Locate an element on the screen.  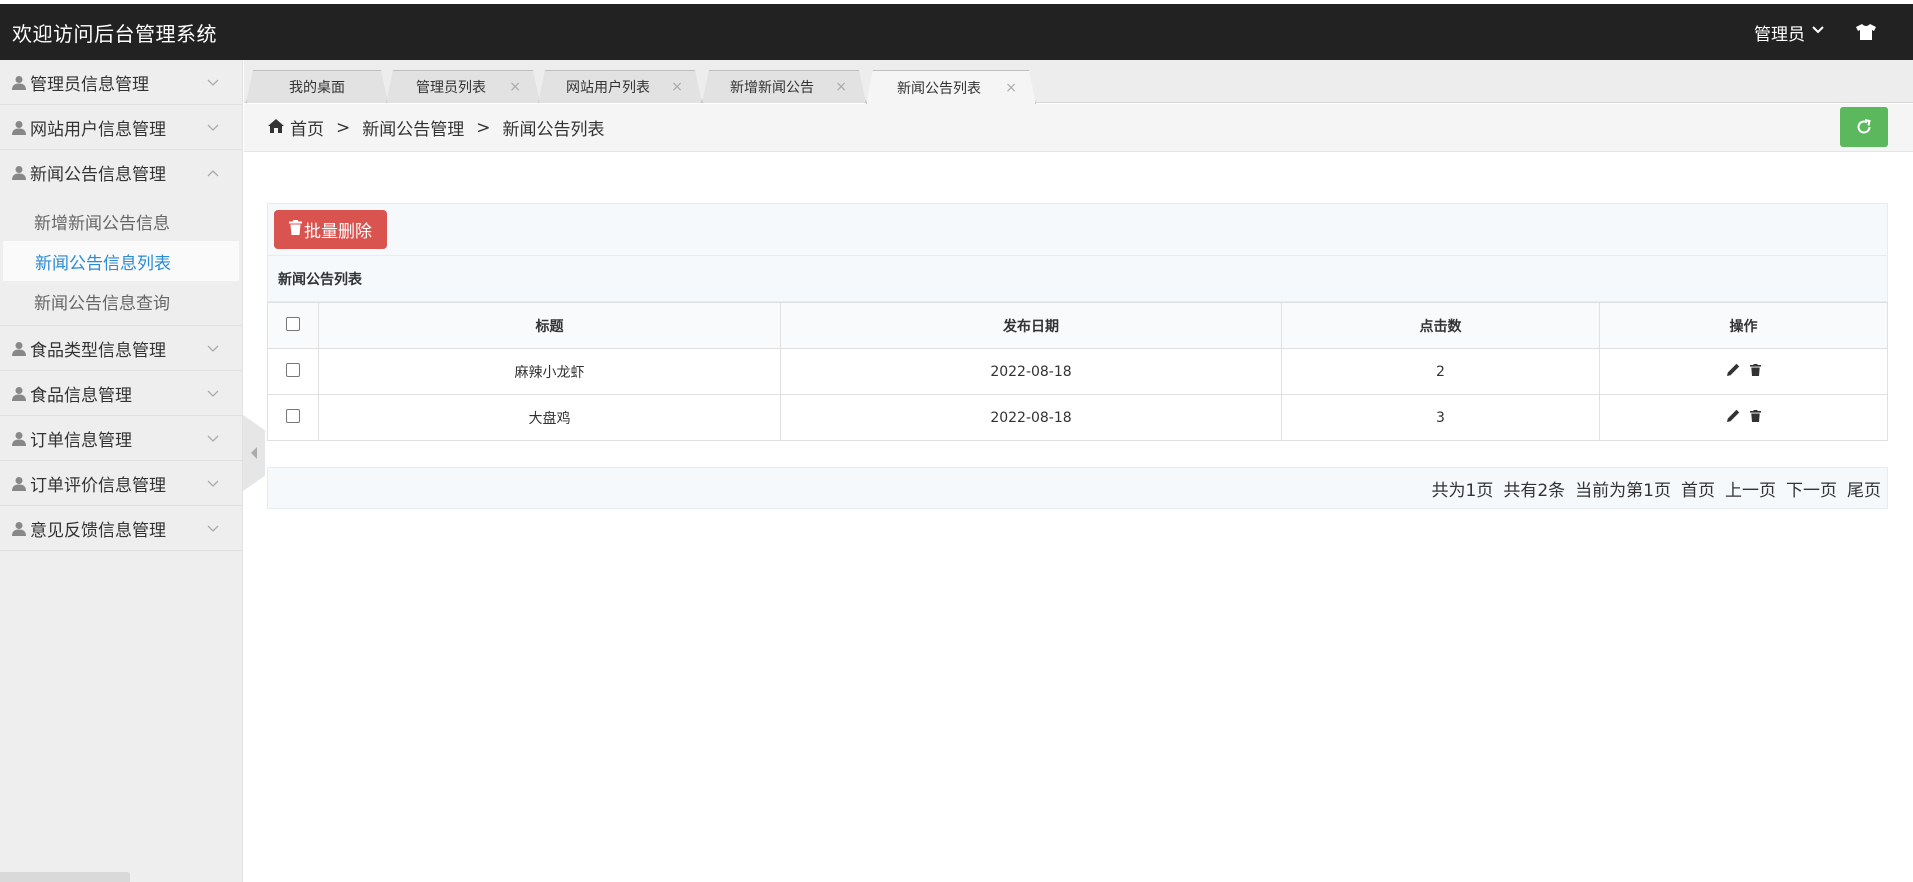
admin-user-menu: 管理员 is located at coordinates (1789, 32).